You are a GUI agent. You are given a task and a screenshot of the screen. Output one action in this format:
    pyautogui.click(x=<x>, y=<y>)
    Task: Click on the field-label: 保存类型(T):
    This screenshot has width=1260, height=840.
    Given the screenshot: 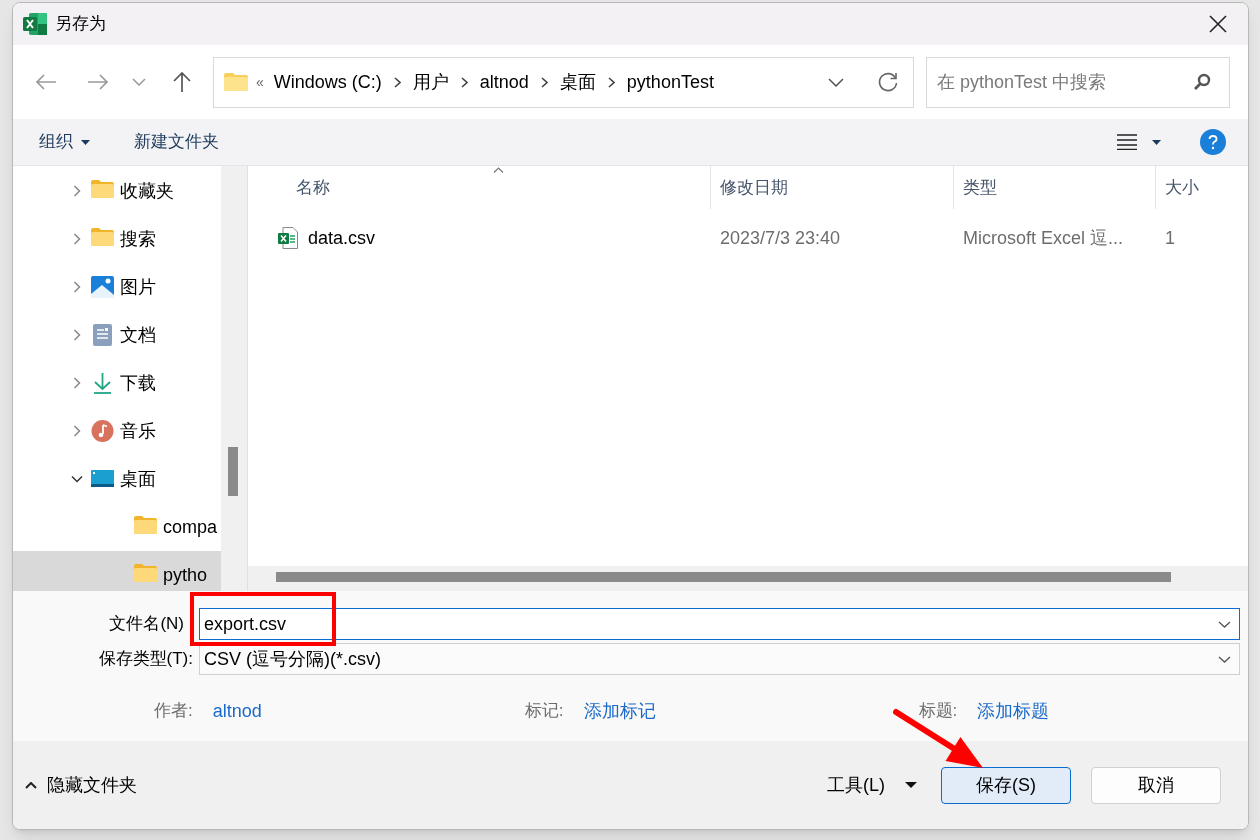 What is the action you would take?
    pyautogui.click(x=145, y=659)
    